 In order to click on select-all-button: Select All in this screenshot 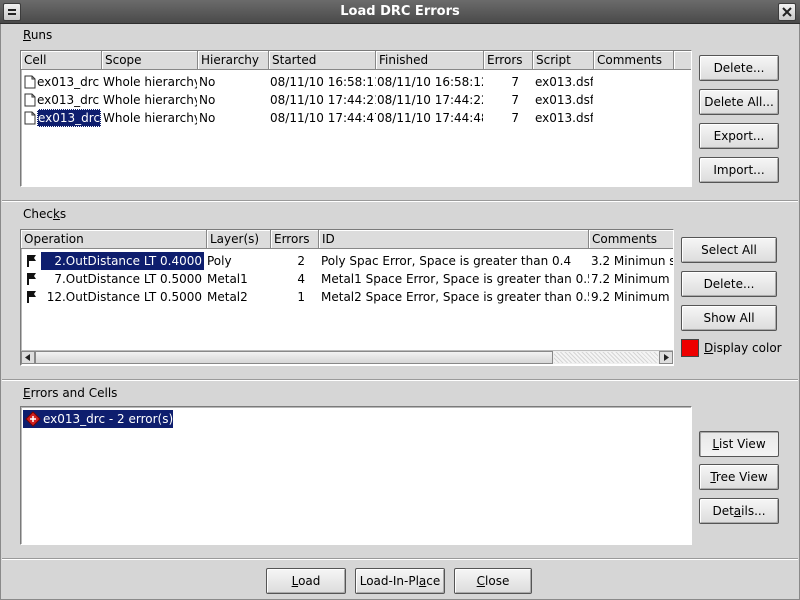, I will do `click(729, 250)`.